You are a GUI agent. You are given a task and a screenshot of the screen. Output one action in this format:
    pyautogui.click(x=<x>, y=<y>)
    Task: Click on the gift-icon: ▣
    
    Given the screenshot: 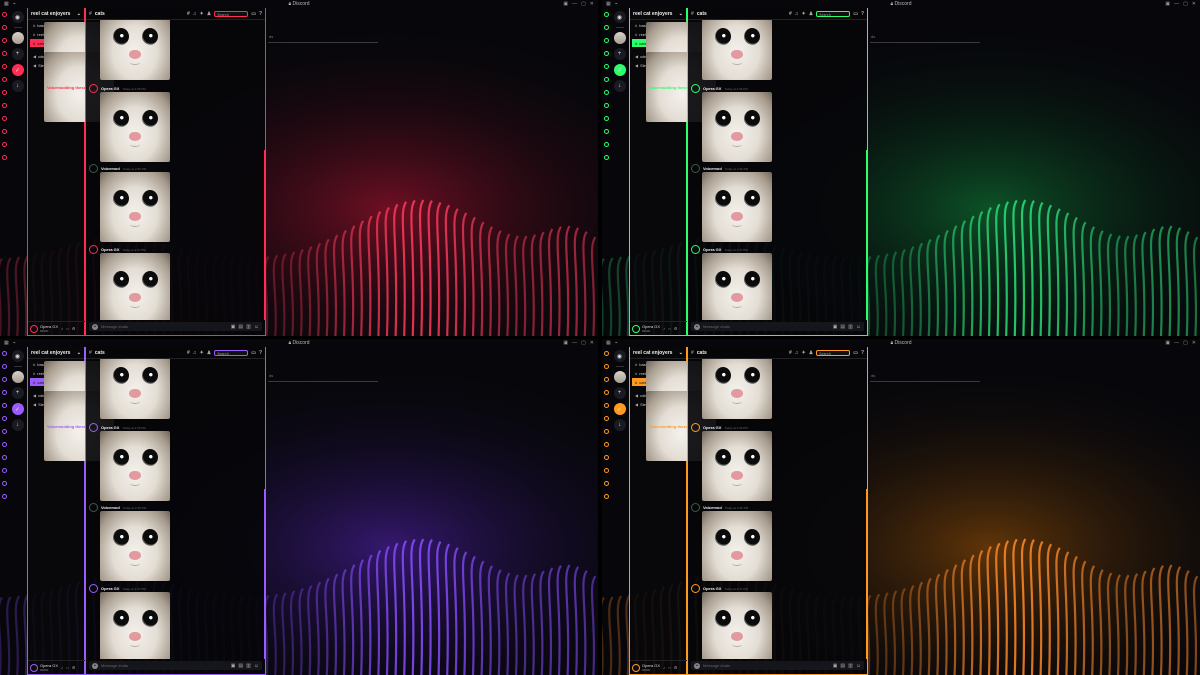 What is the action you would take?
    pyautogui.click(x=233, y=666)
    